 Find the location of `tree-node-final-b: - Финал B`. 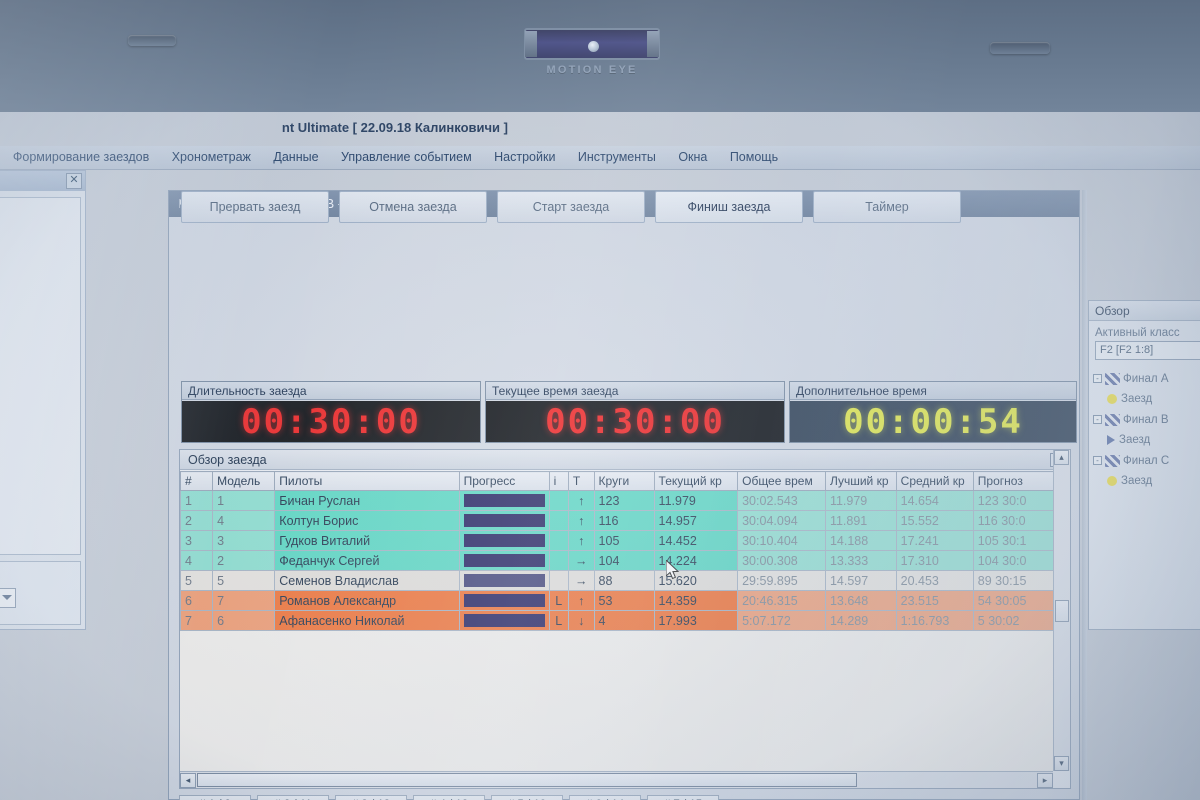

tree-node-final-b: - Финал B is located at coordinates (1146, 419).